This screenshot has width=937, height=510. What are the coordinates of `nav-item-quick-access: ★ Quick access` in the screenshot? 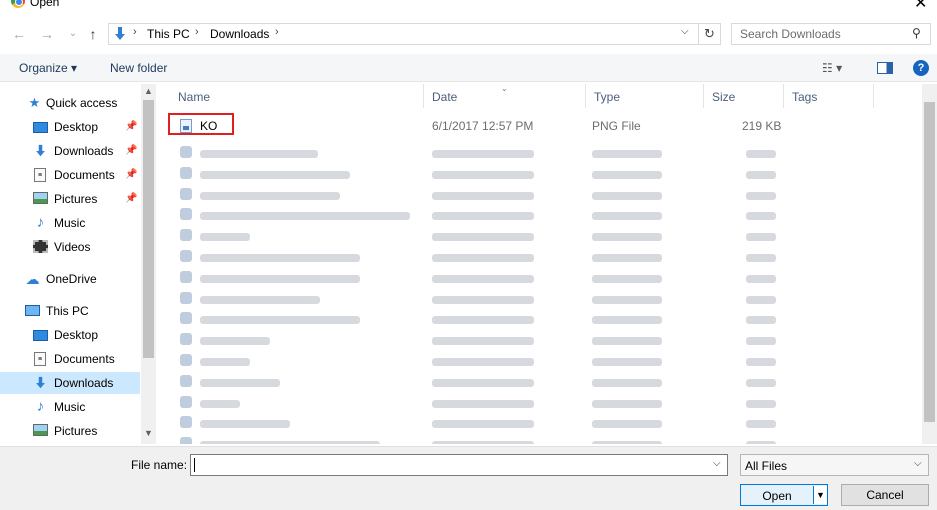 It's located at (70, 103).